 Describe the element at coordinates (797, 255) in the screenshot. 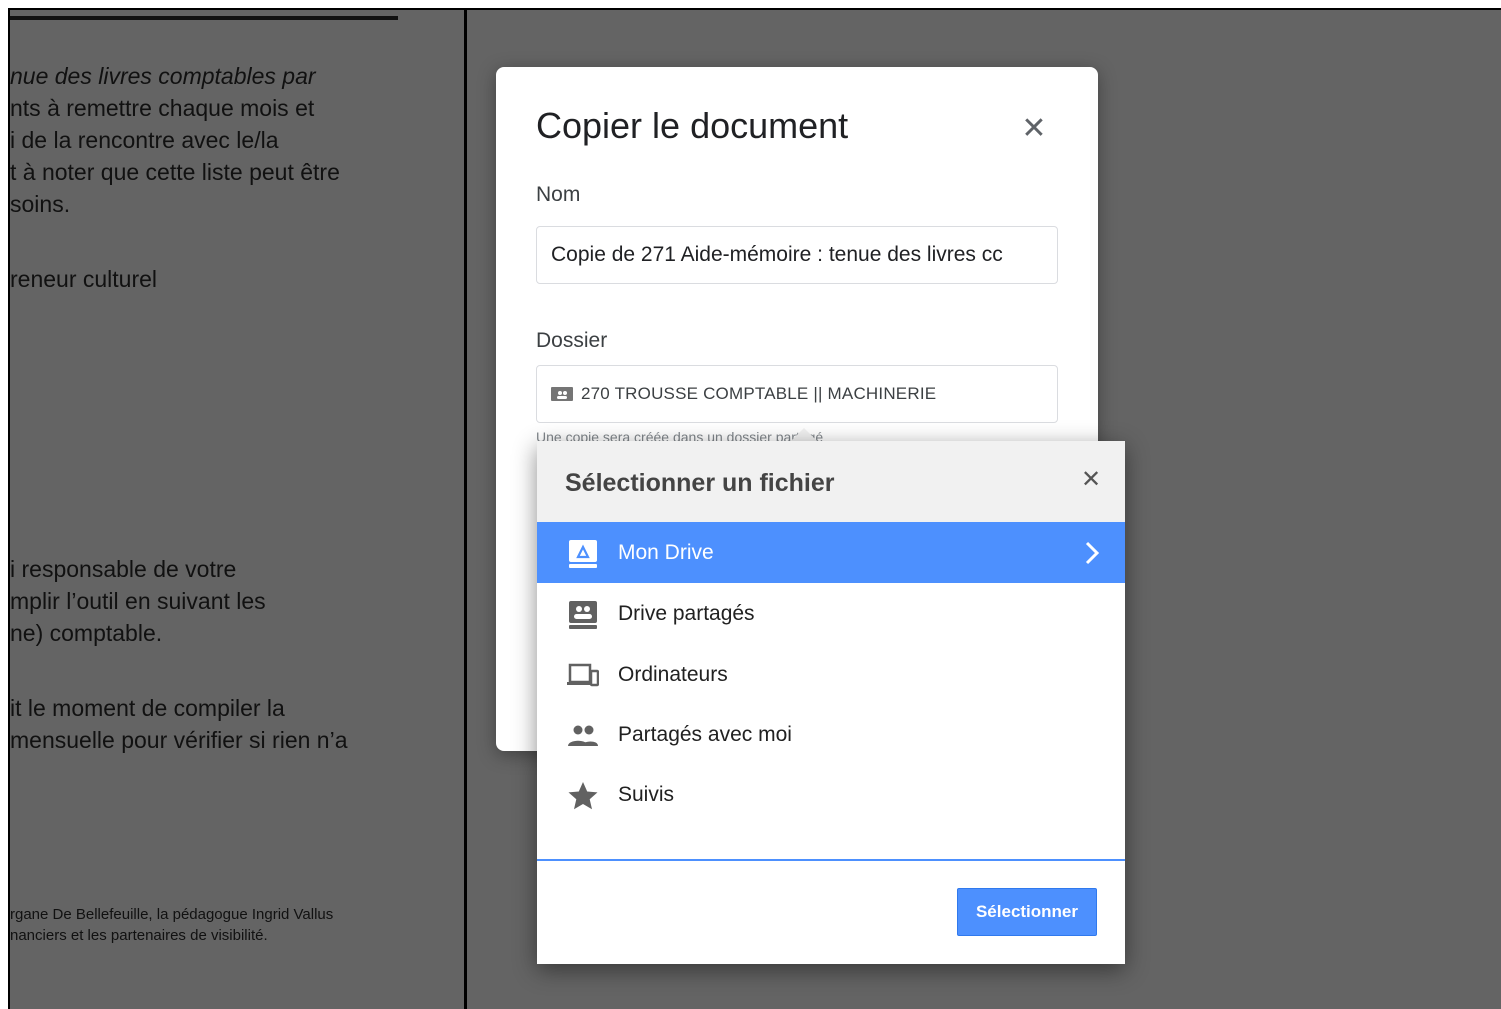

I see `name-input` at that location.